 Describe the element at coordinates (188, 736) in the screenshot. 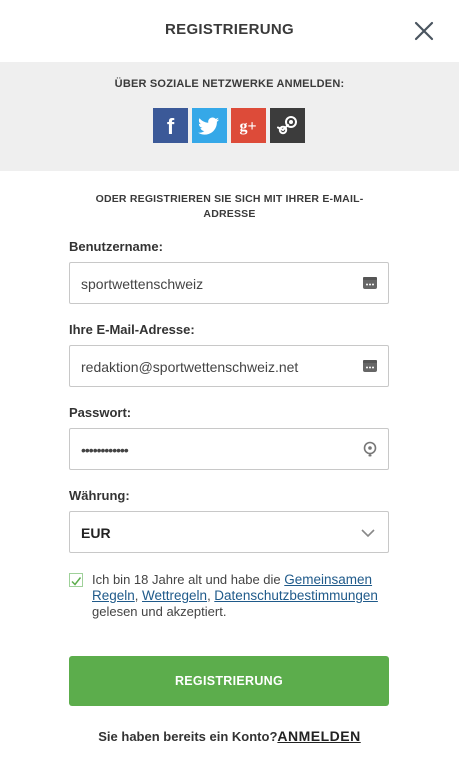

I see `login-question: Sie haben bereits ein Konto?` at that location.